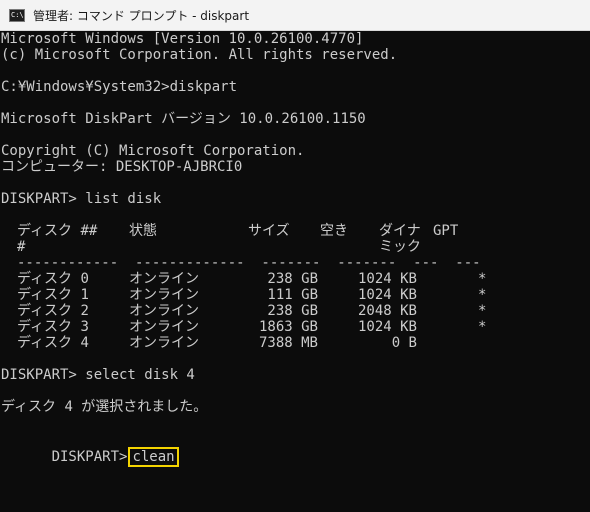 The width and height of the screenshot is (590, 512). What do you see at coordinates (153, 151) in the screenshot?
I see `copyright-line: Copyright (C) Microsoft Corporation.` at bounding box center [153, 151].